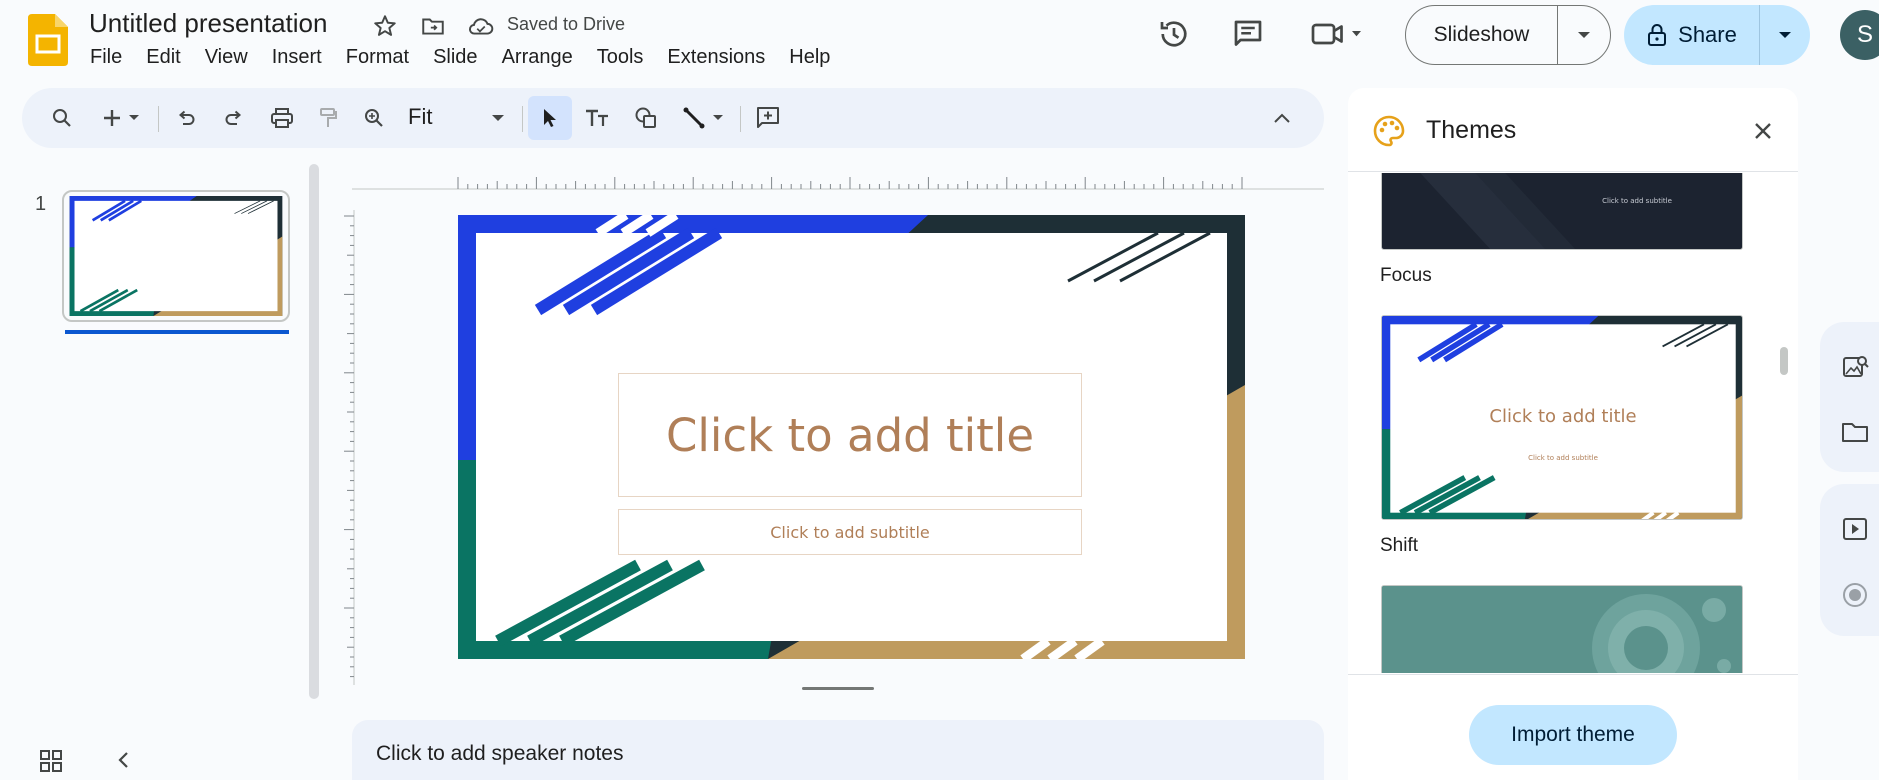  I want to click on text-box-icon, so click(598, 118).